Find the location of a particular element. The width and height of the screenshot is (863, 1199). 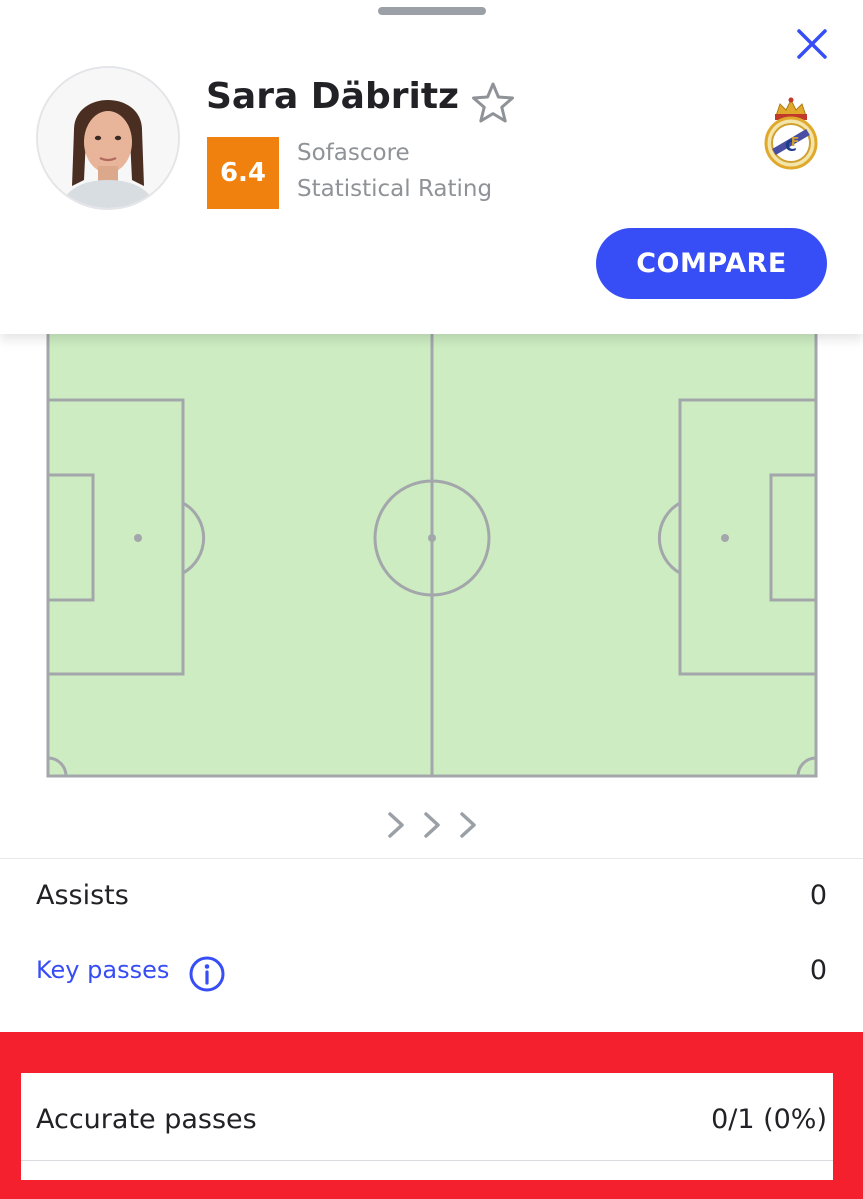

svg-text: F is located at coordinates (795, 142).